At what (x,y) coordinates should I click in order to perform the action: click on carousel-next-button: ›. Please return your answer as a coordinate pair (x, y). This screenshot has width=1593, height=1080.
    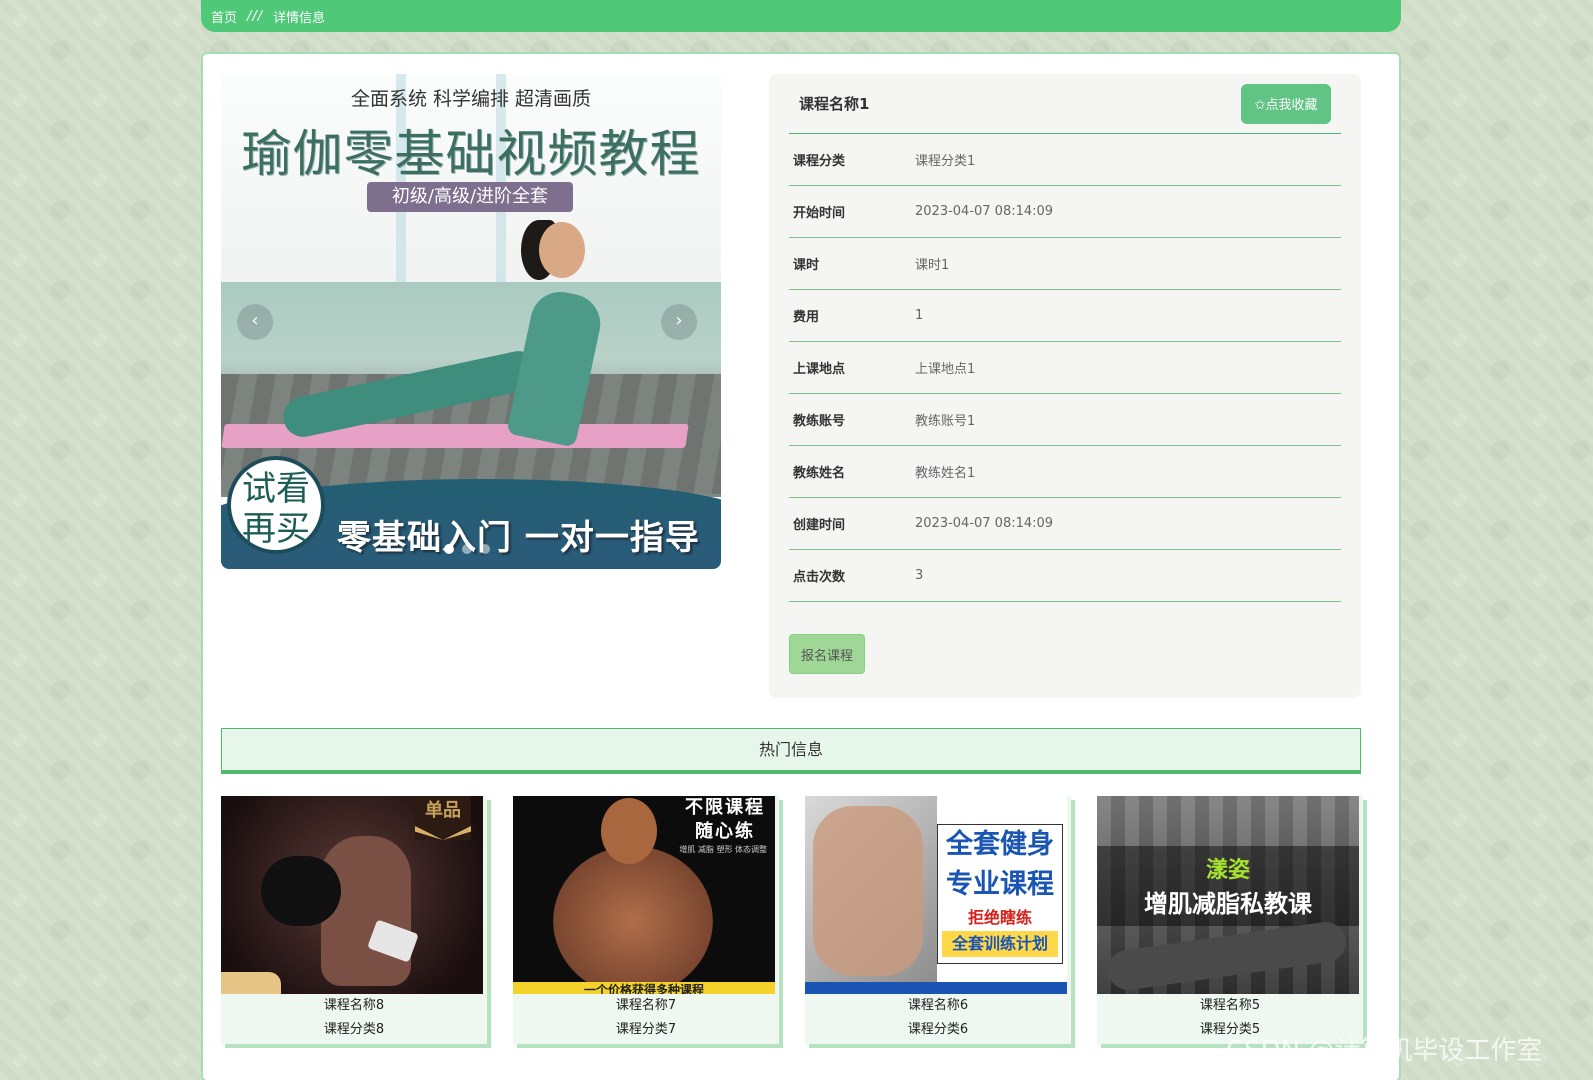
    Looking at the image, I should click on (679, 322).